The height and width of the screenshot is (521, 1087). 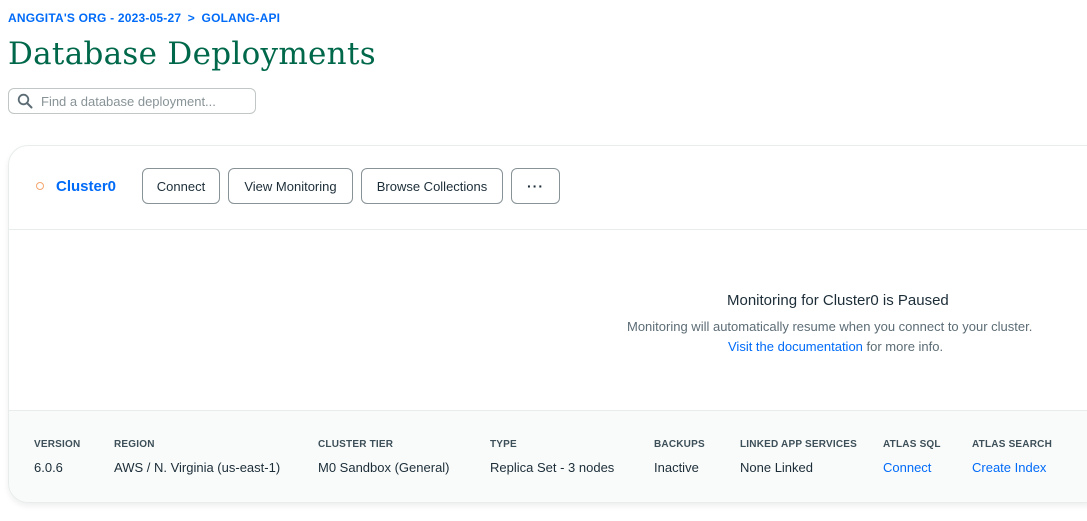 I want to click on detail-value: Replica Set - 3 nodes, so click(x=552, y=467).